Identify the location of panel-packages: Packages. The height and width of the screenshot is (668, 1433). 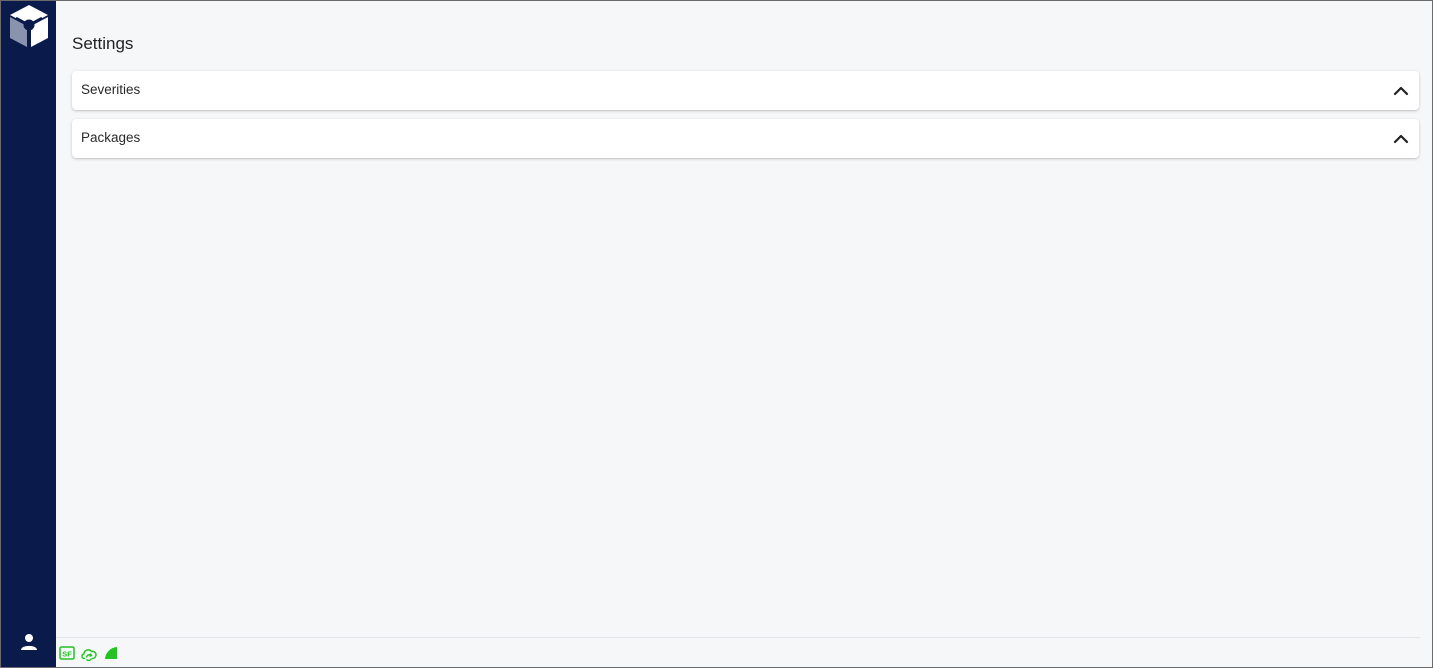
(745, 138).